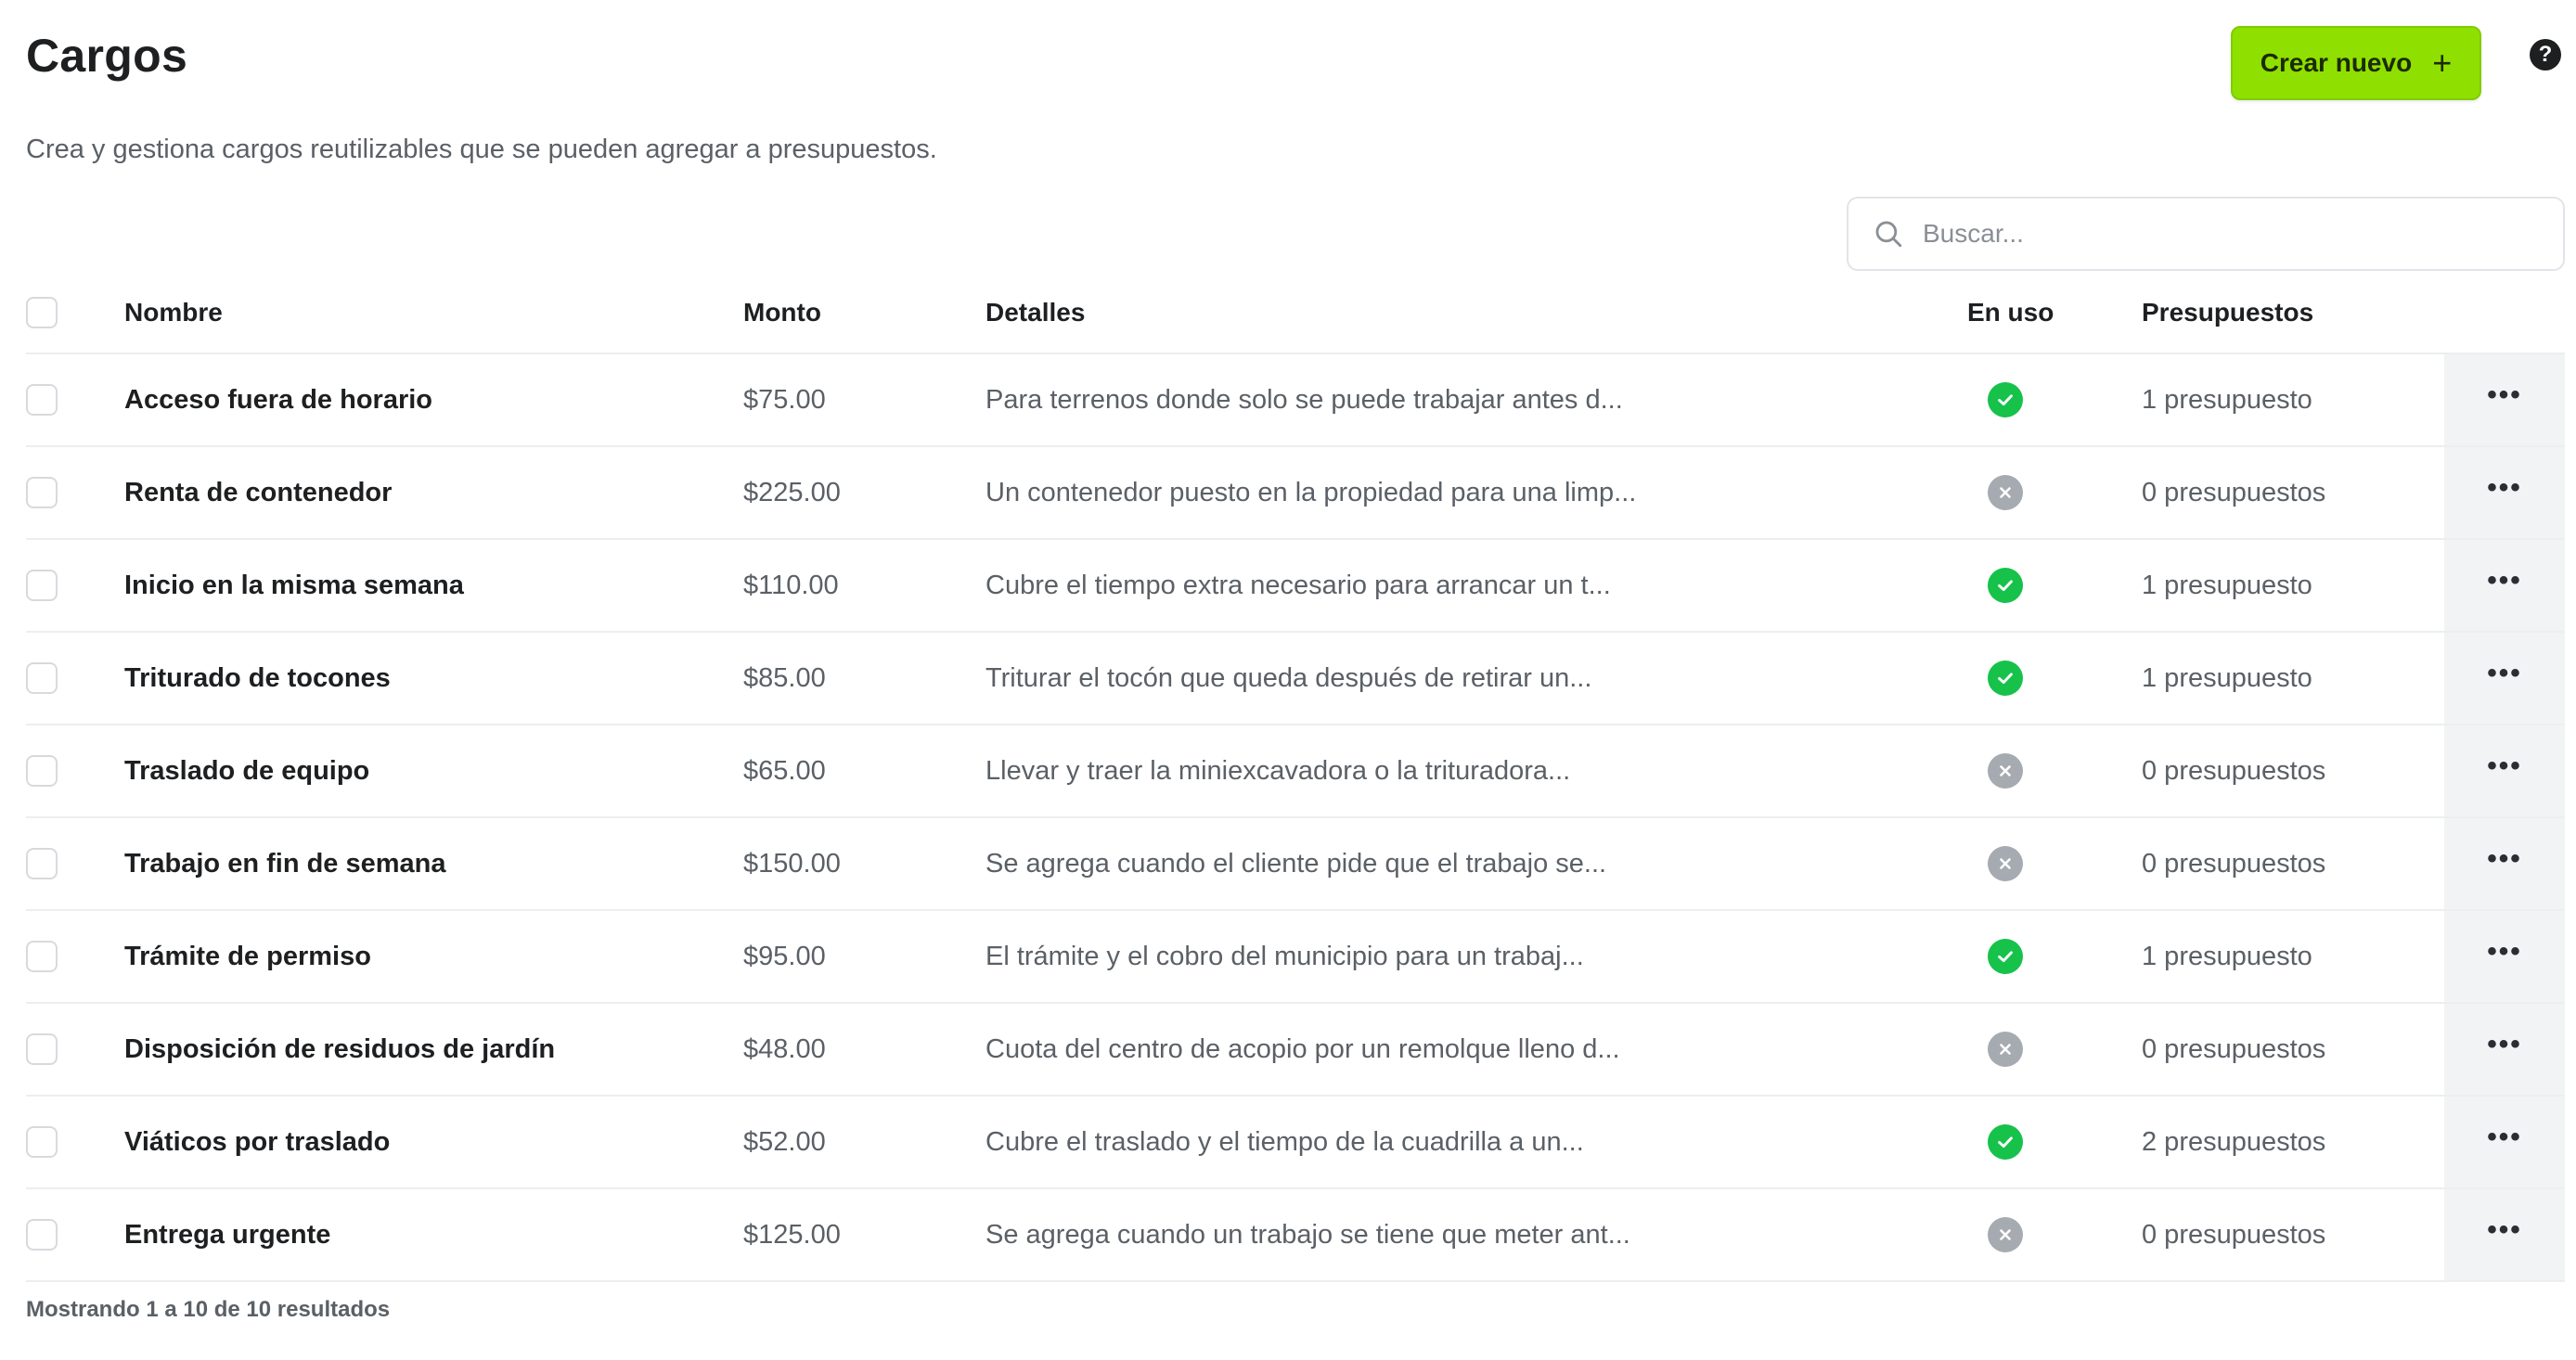 The width and height of the screenshot is (2576, 1360). Describe the element at coordinates (784, 956) in the screenshot. I see `charge-amount: $95.00` at that location.